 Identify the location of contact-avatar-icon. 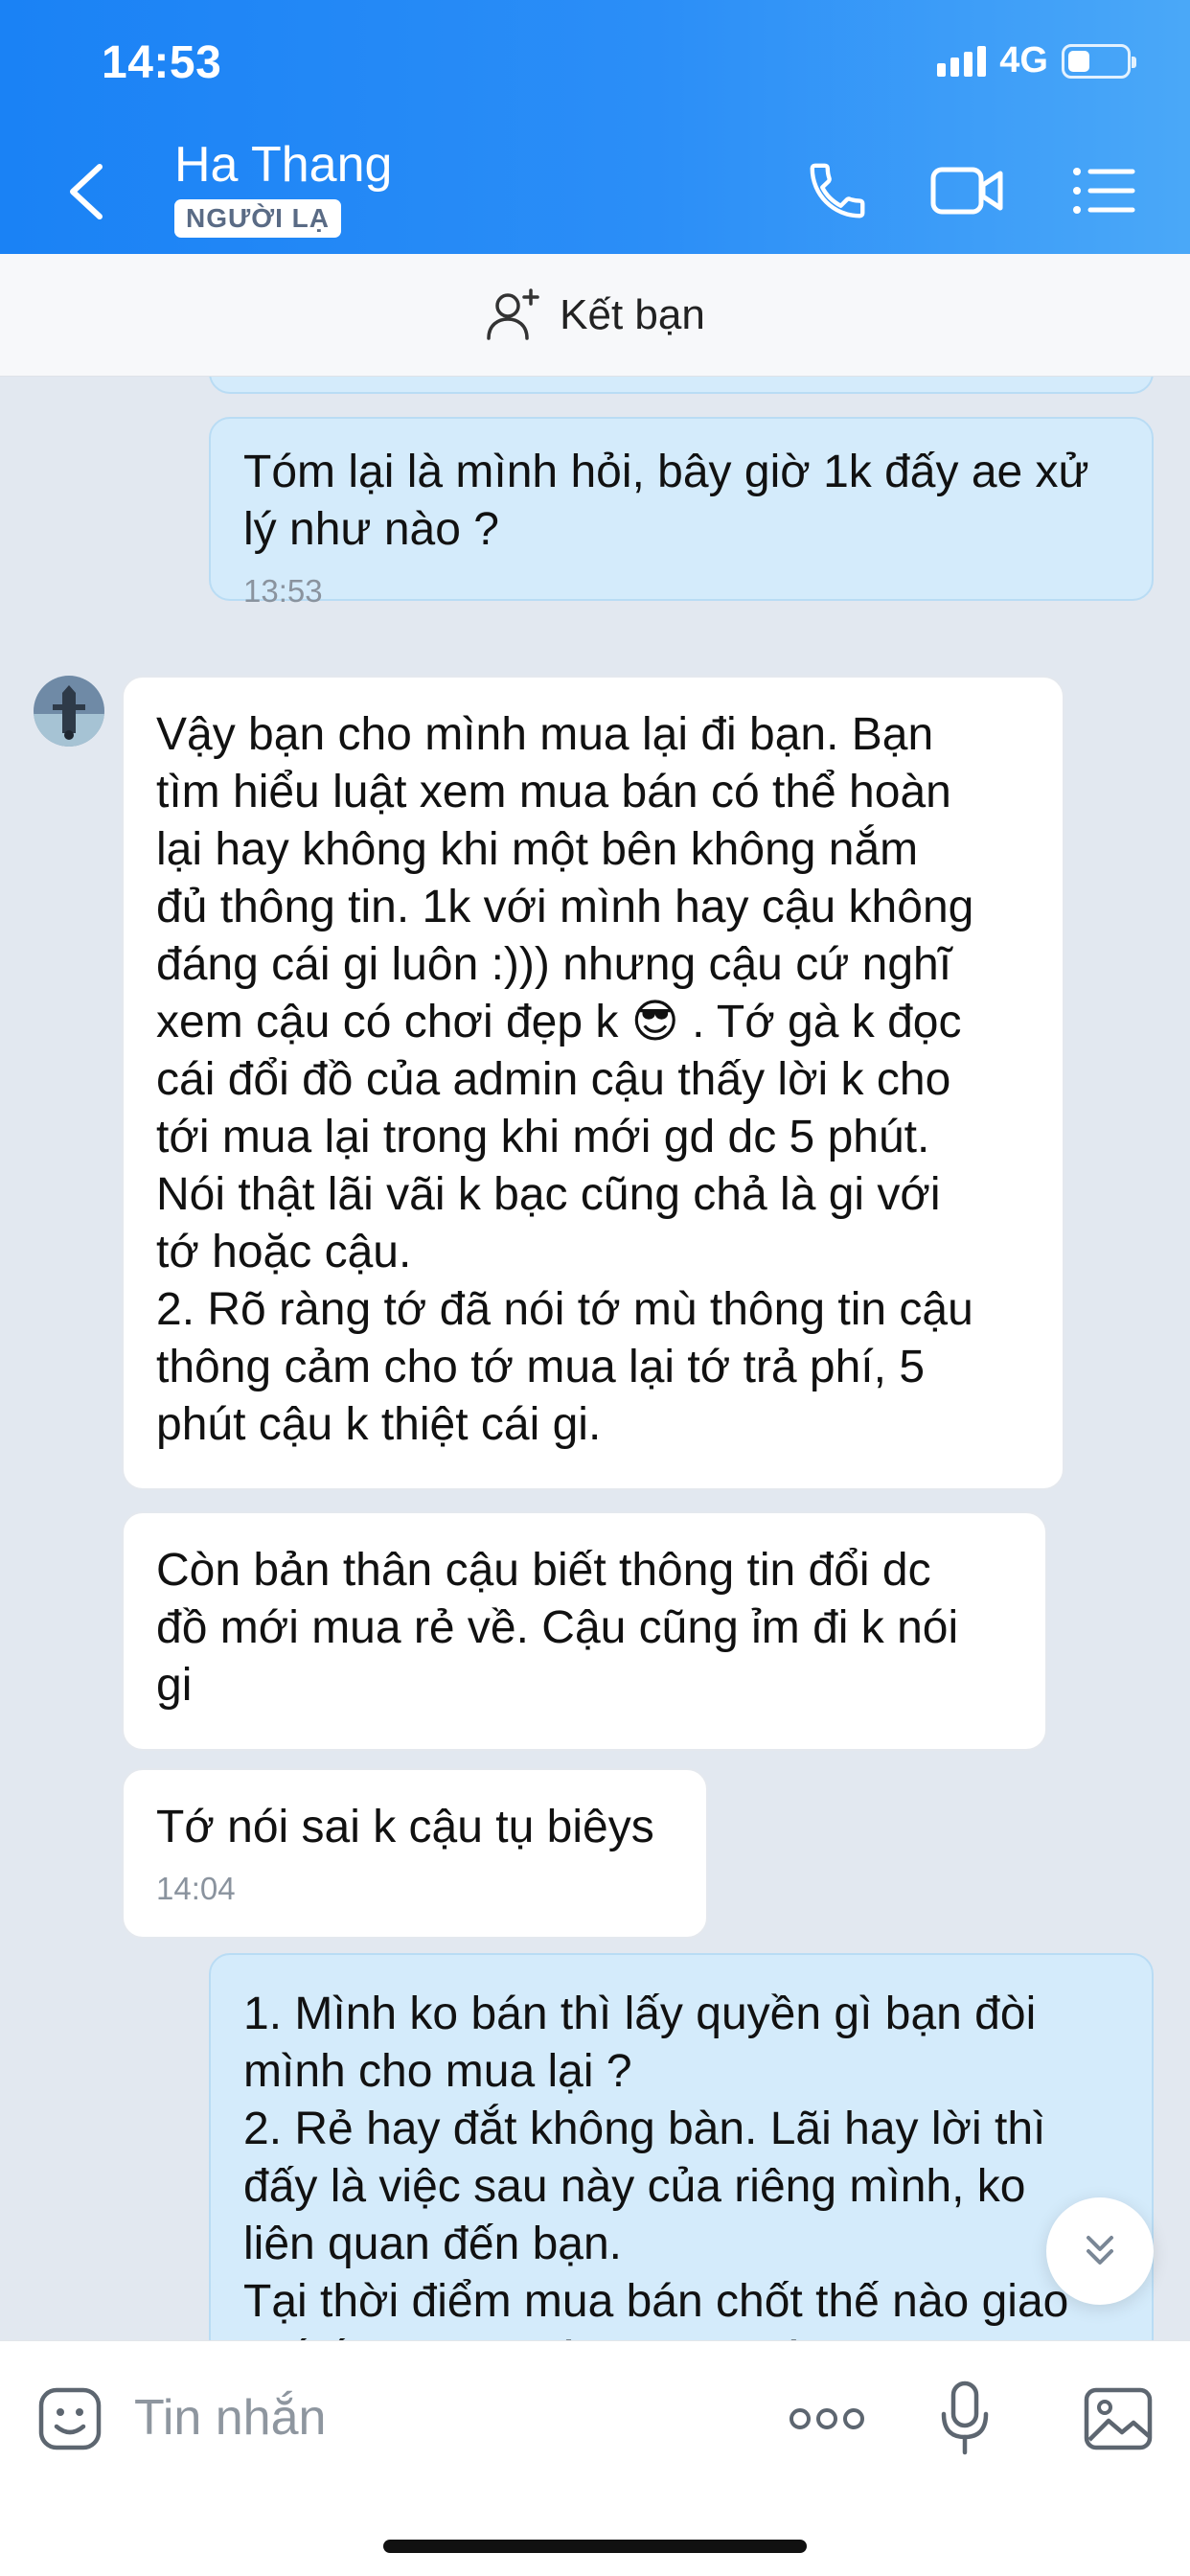
(69, 711).